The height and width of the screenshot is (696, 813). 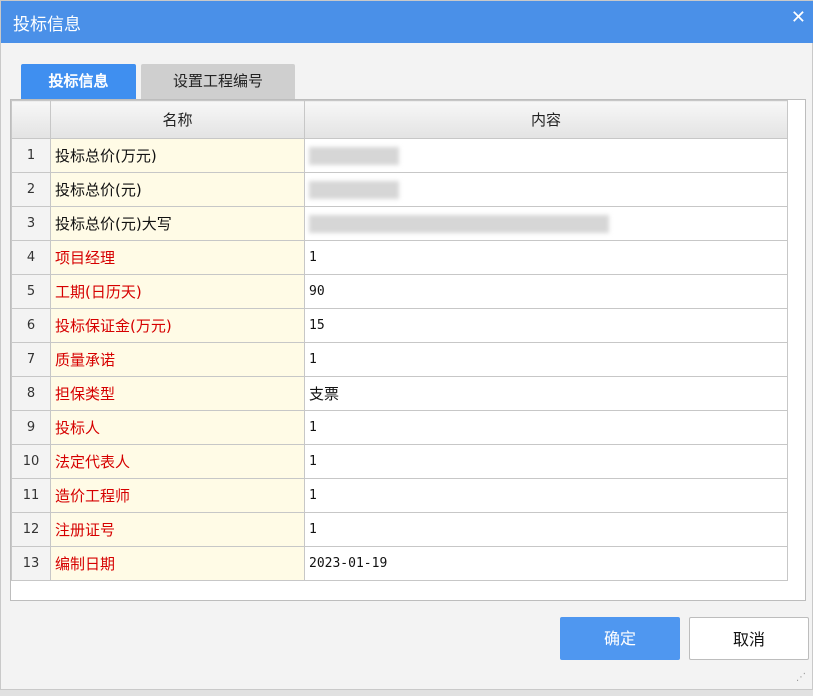 I want to click on row-number: 1, so click(x=31, y=155).